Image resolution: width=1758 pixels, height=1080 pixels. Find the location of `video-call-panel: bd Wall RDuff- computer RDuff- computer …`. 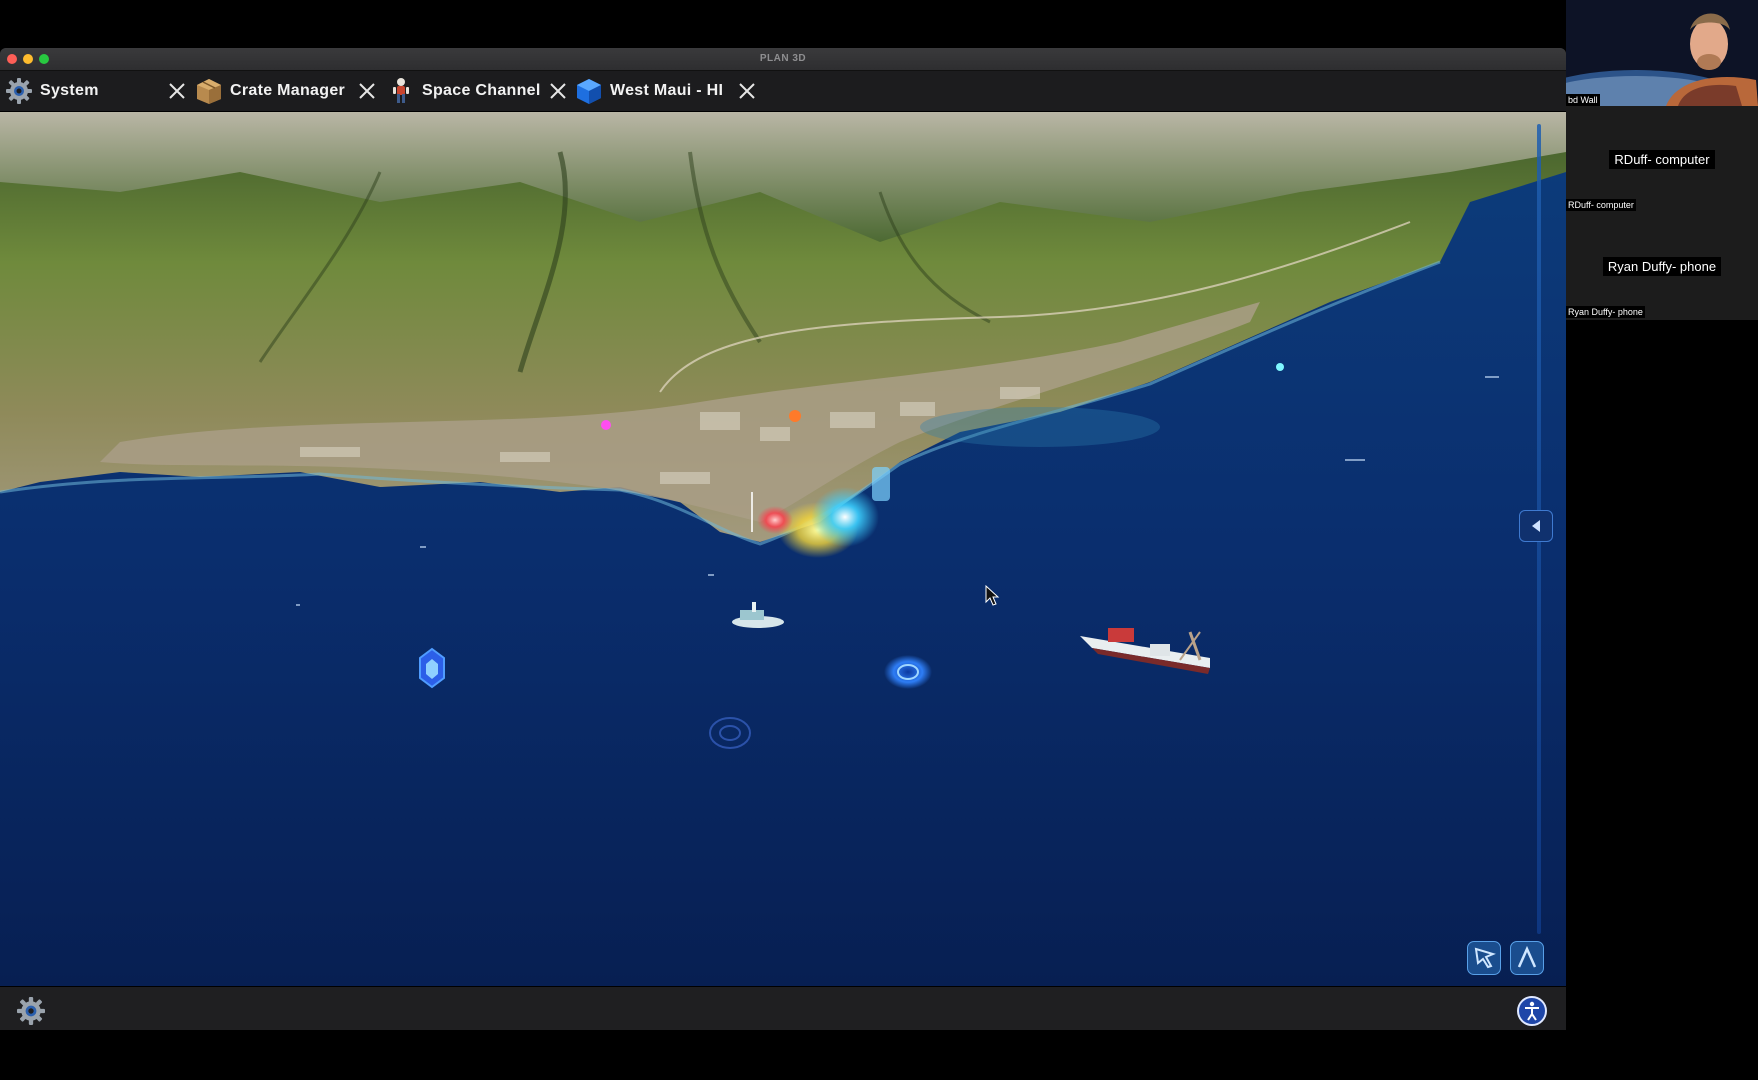

video-call-panel: bd Wall RDuff- computer RDuff- computer … is located at coordinates (1662, 160).